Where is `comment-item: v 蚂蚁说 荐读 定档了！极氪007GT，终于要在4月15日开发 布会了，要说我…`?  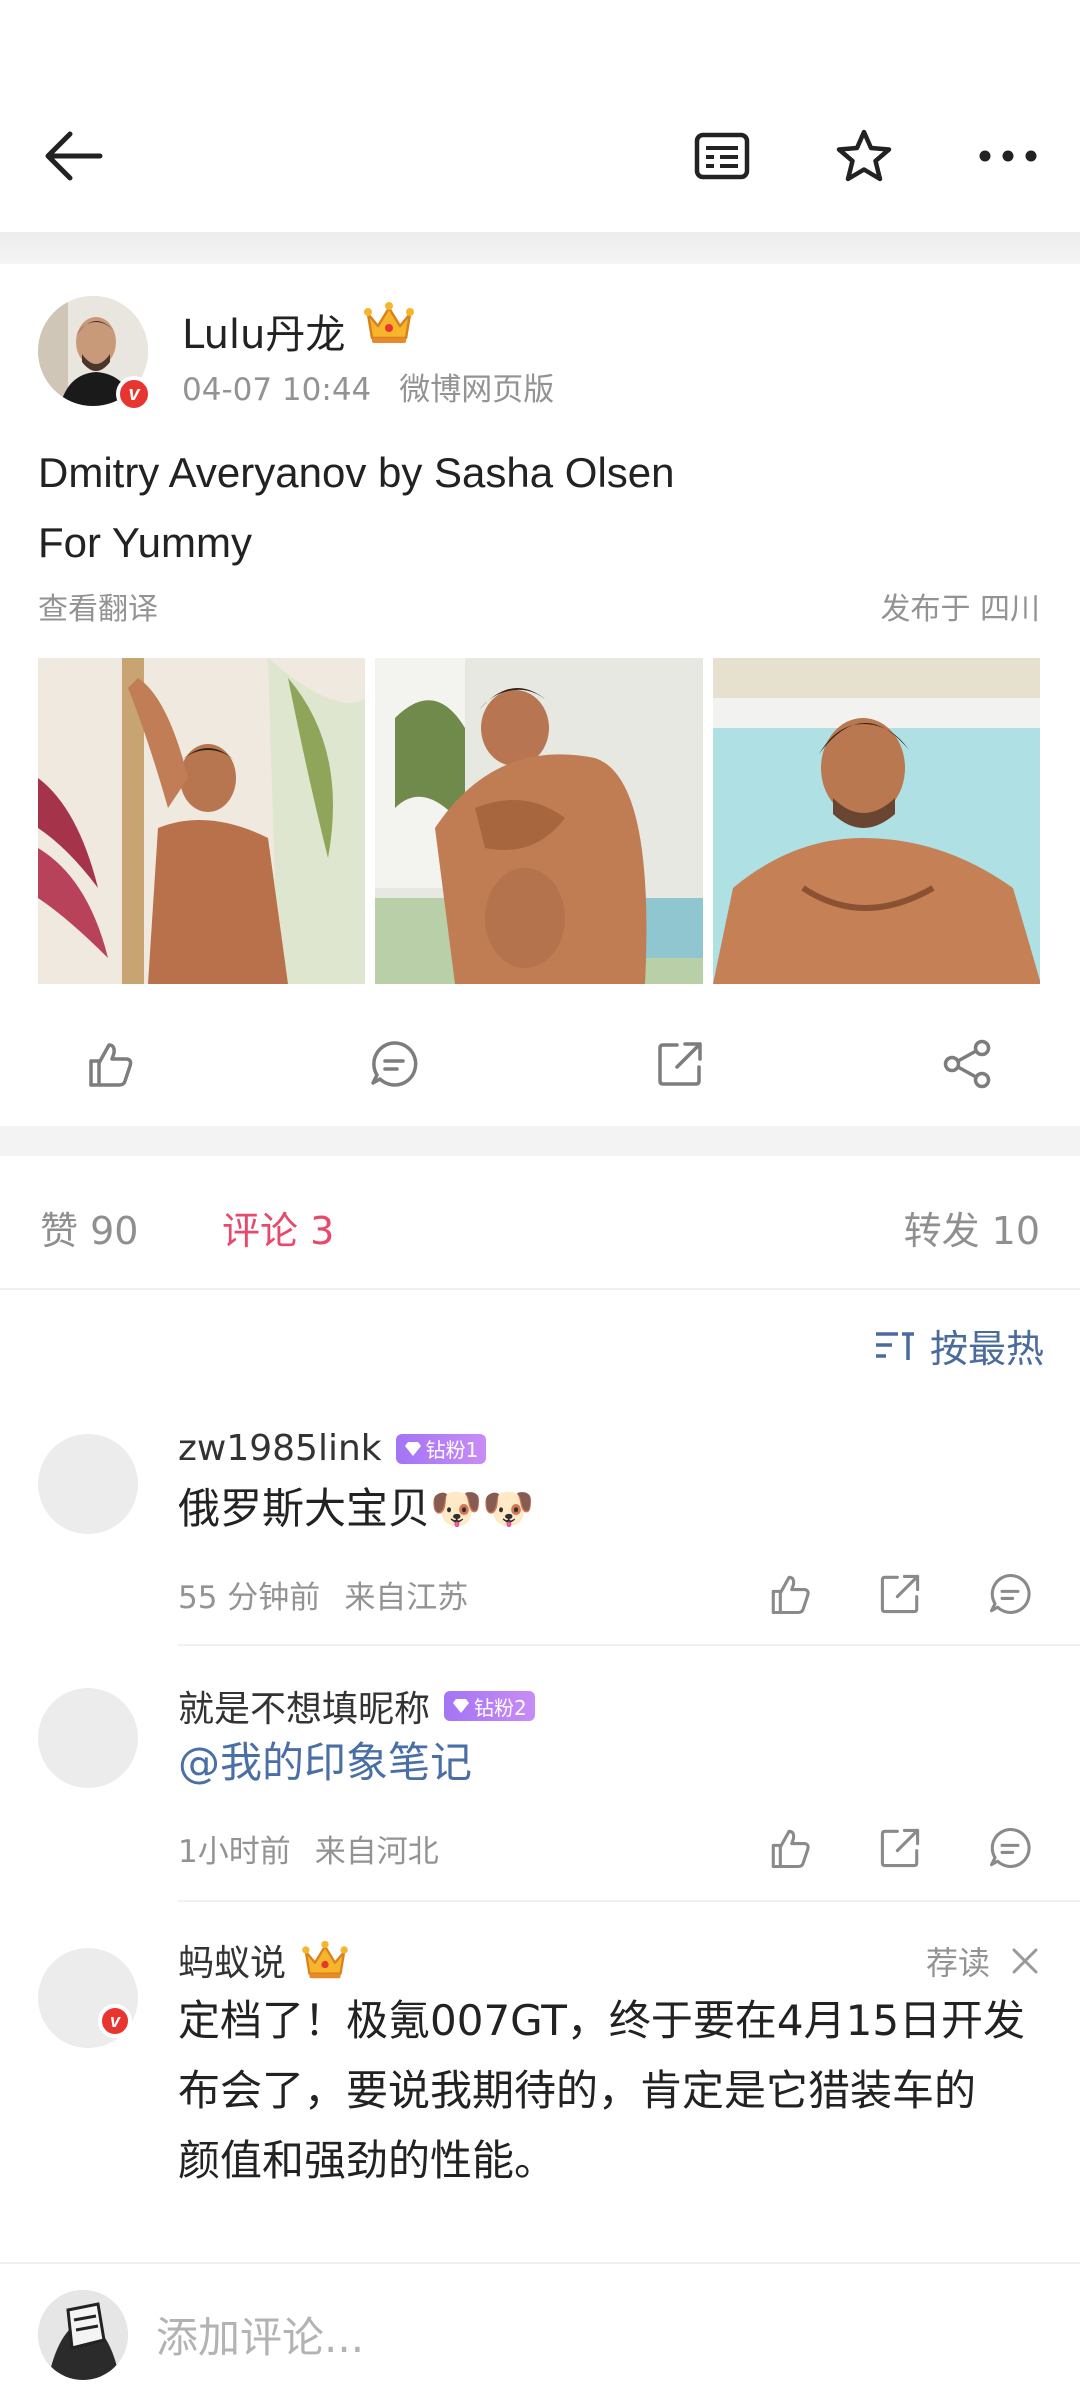 comment-item: v 蚂蚁说 荐读 定档了！极氪007GT，终于要在4月15日开发 布会了，要说我… is located at coordinates (540, 2082).